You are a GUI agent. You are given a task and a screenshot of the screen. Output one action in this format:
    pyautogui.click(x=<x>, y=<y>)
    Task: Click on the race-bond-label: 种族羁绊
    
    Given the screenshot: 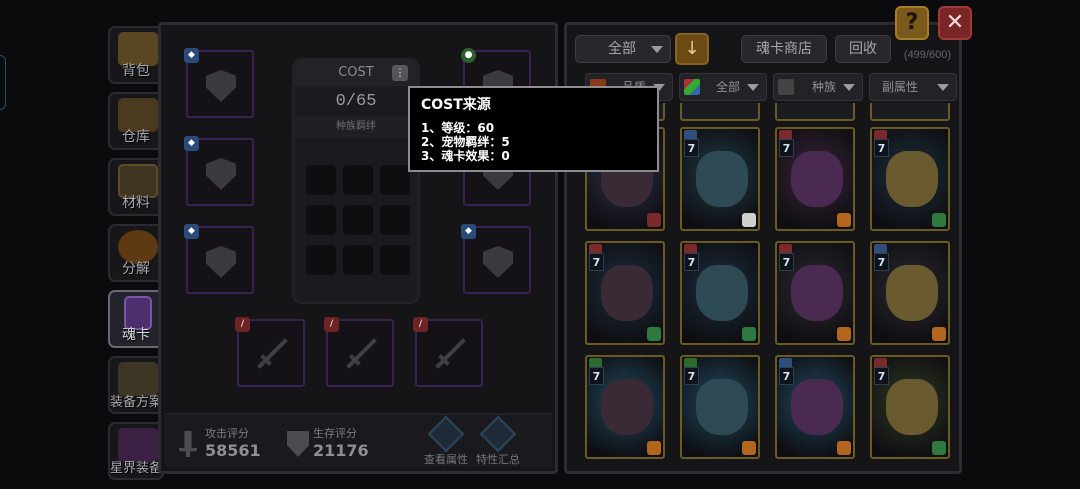 What is the action you would take?
    pyautogui.click(x=356, y=127)
    